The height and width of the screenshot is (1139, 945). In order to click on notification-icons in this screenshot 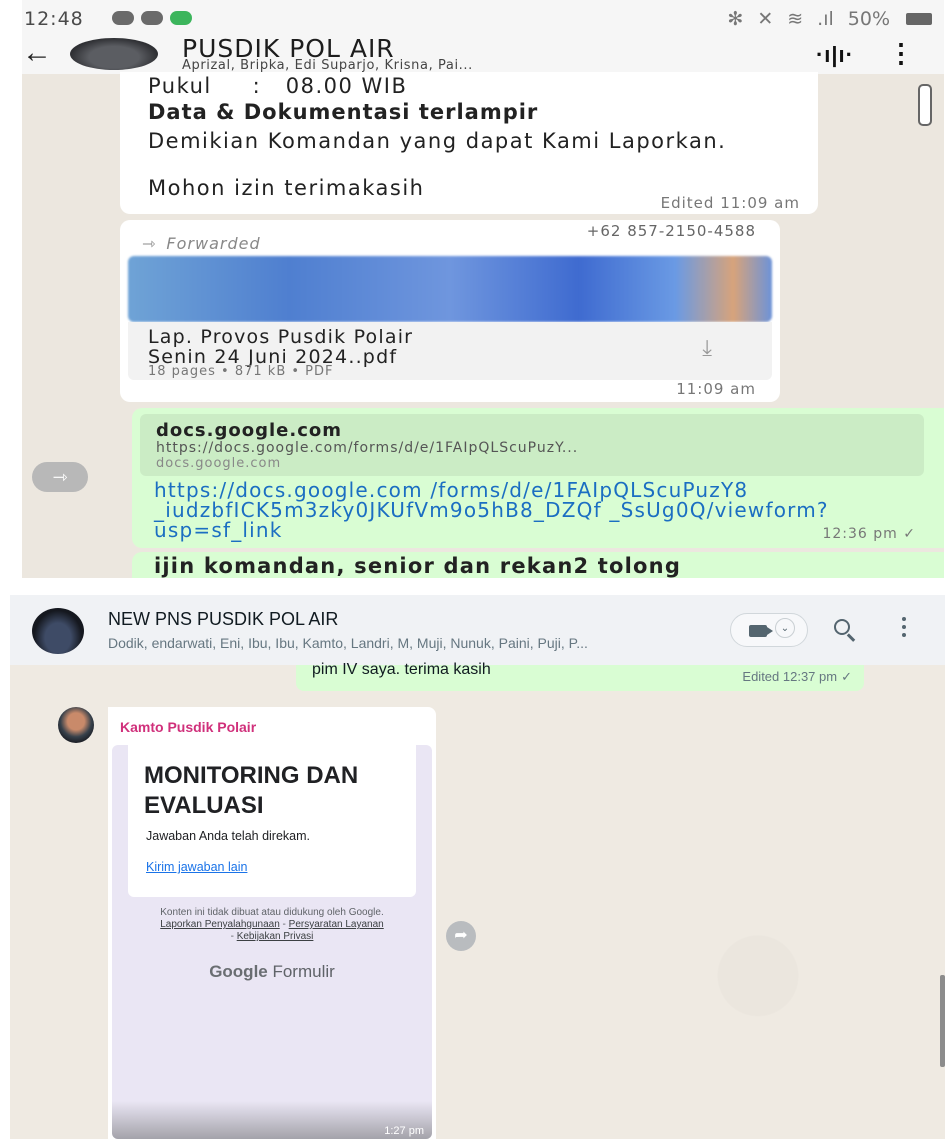, I will do `click(152, 18)`.